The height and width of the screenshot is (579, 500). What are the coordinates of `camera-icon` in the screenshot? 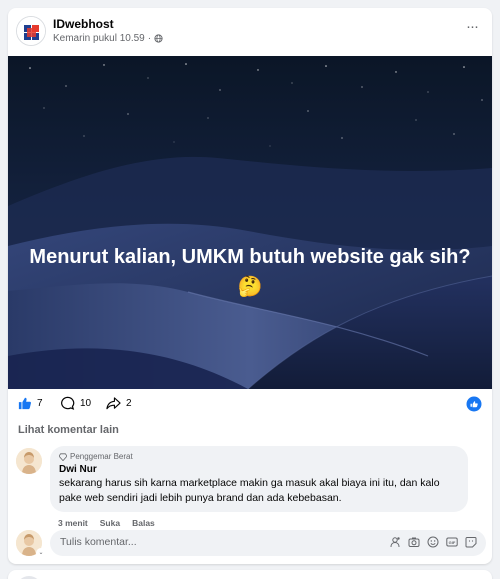 It's located at (414, 542).